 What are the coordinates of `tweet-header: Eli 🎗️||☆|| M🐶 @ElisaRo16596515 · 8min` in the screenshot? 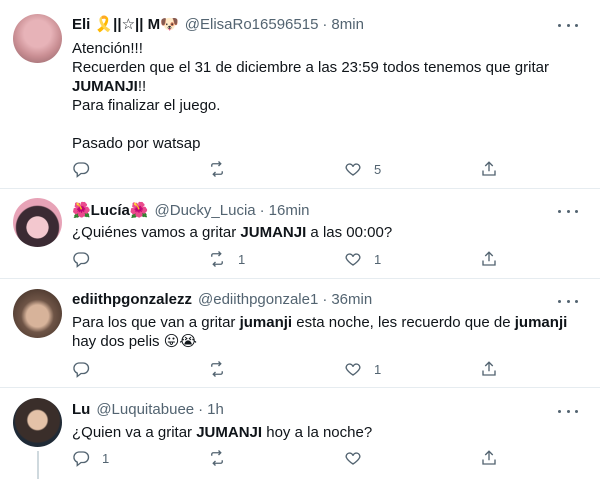 It's located at (218, 24).